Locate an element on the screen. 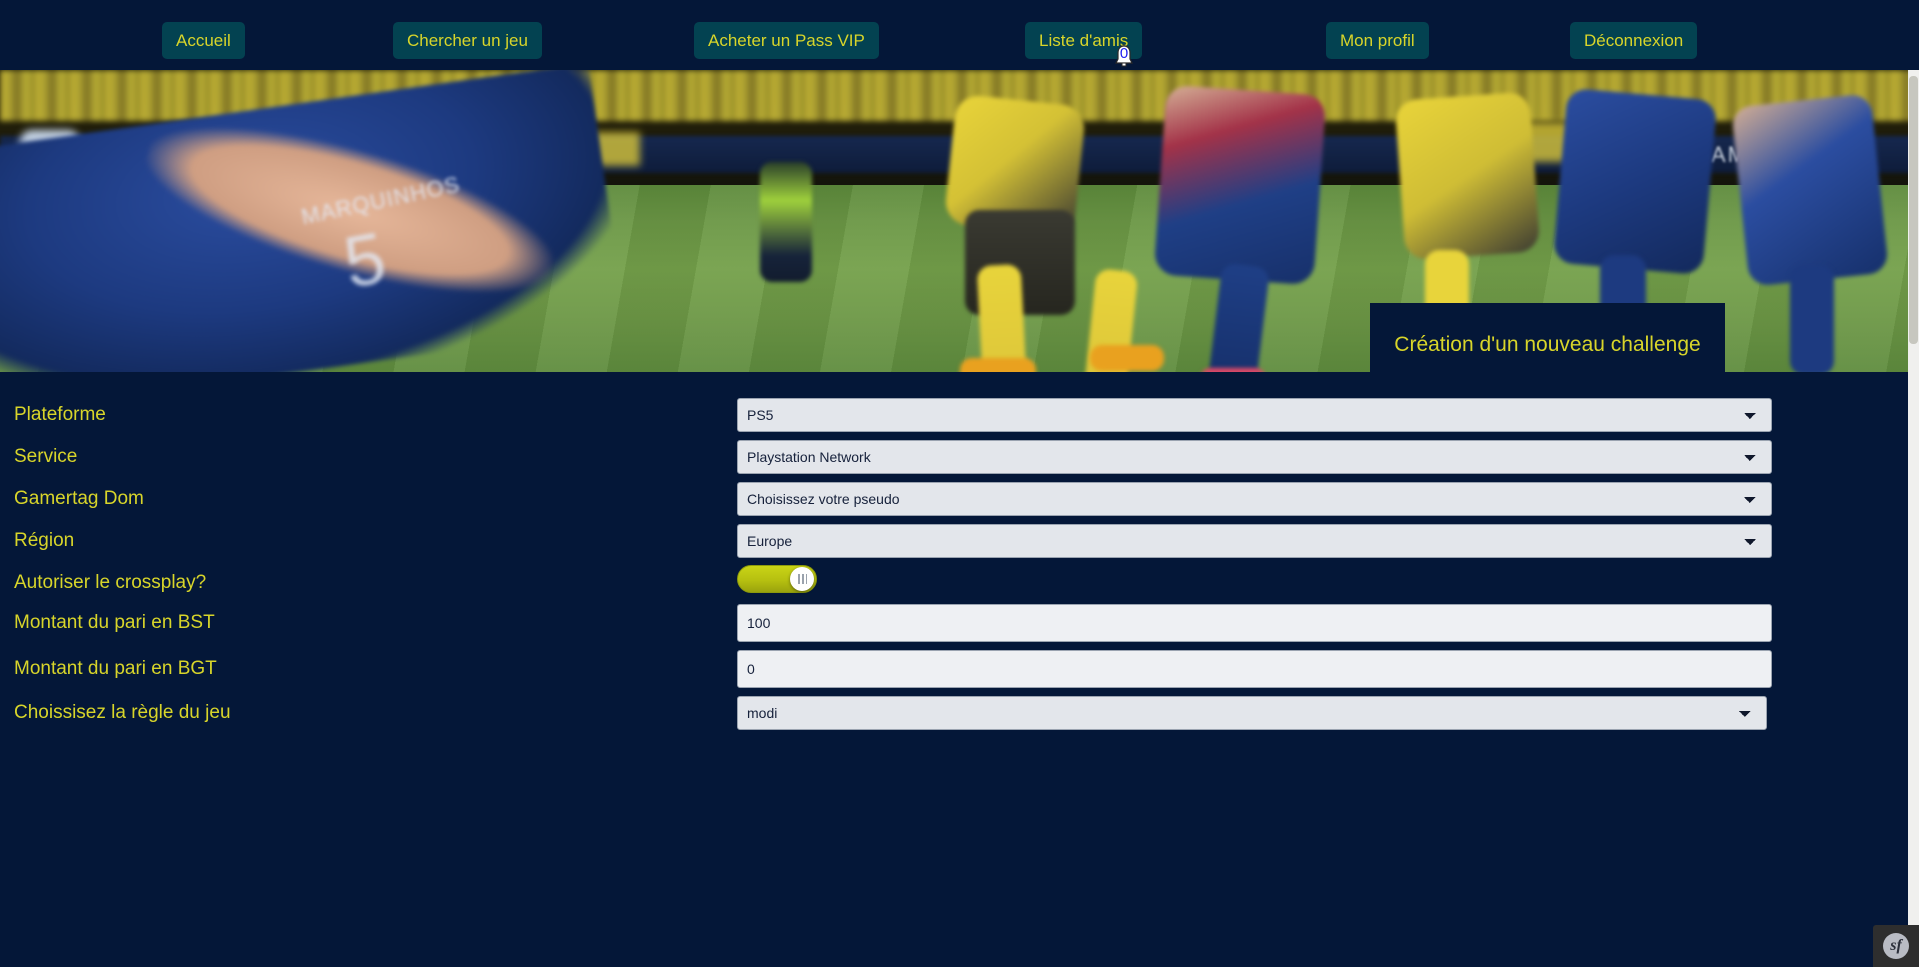 The image size is (1919, 967). form-row-montant-bgt: Montant du pari en BGT is located at coordinates (959, 669).